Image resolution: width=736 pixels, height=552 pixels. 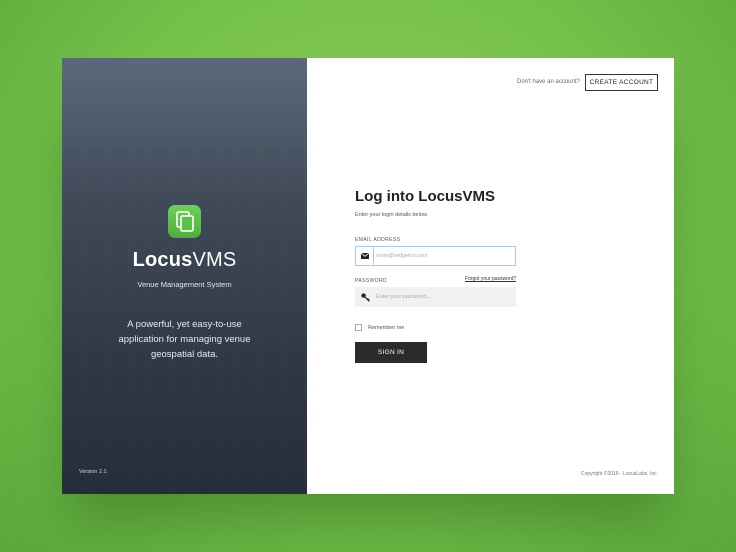 I want to click on copyright-text: Copyright ©2016 · LocusLabs, Inc., so click(x=620, y=474).